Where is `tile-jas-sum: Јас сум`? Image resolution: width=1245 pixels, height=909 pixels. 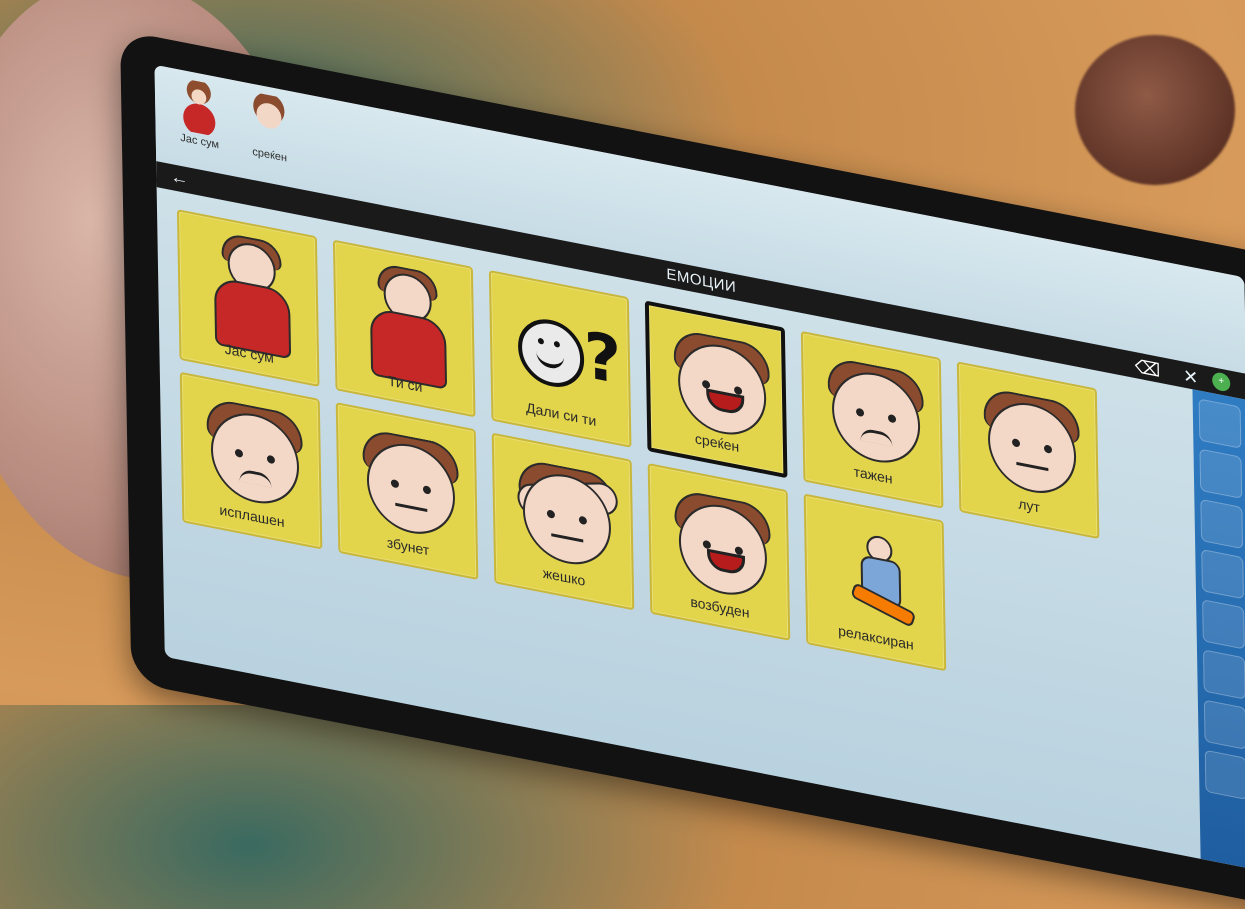
tile-jas-sum: Јас сум is located at coordinates (248, 298).